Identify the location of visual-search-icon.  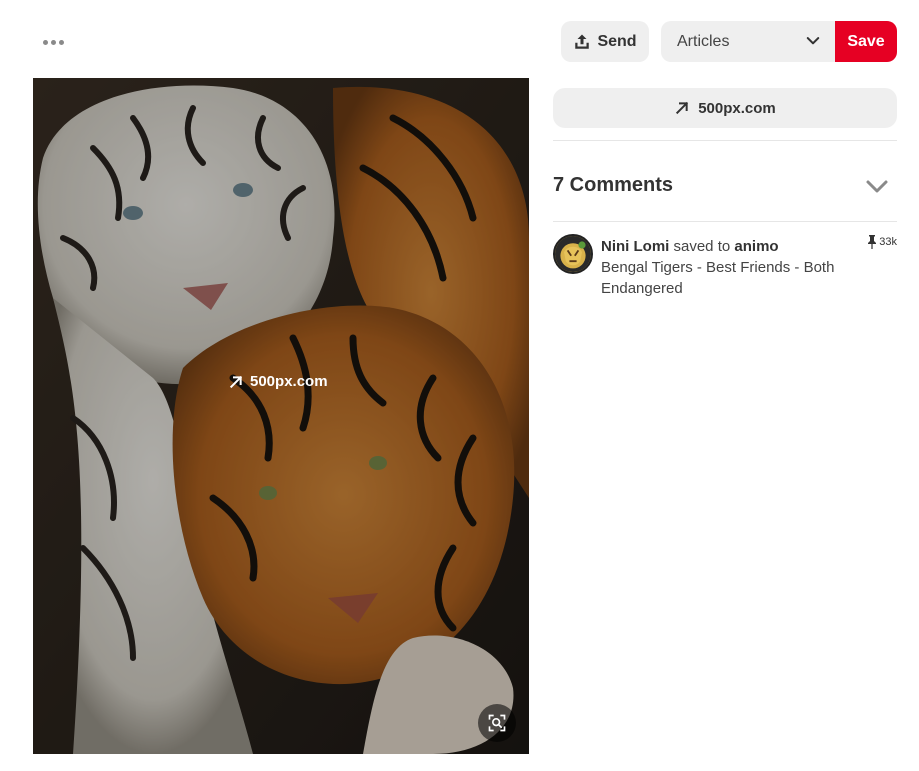
(497, 723).